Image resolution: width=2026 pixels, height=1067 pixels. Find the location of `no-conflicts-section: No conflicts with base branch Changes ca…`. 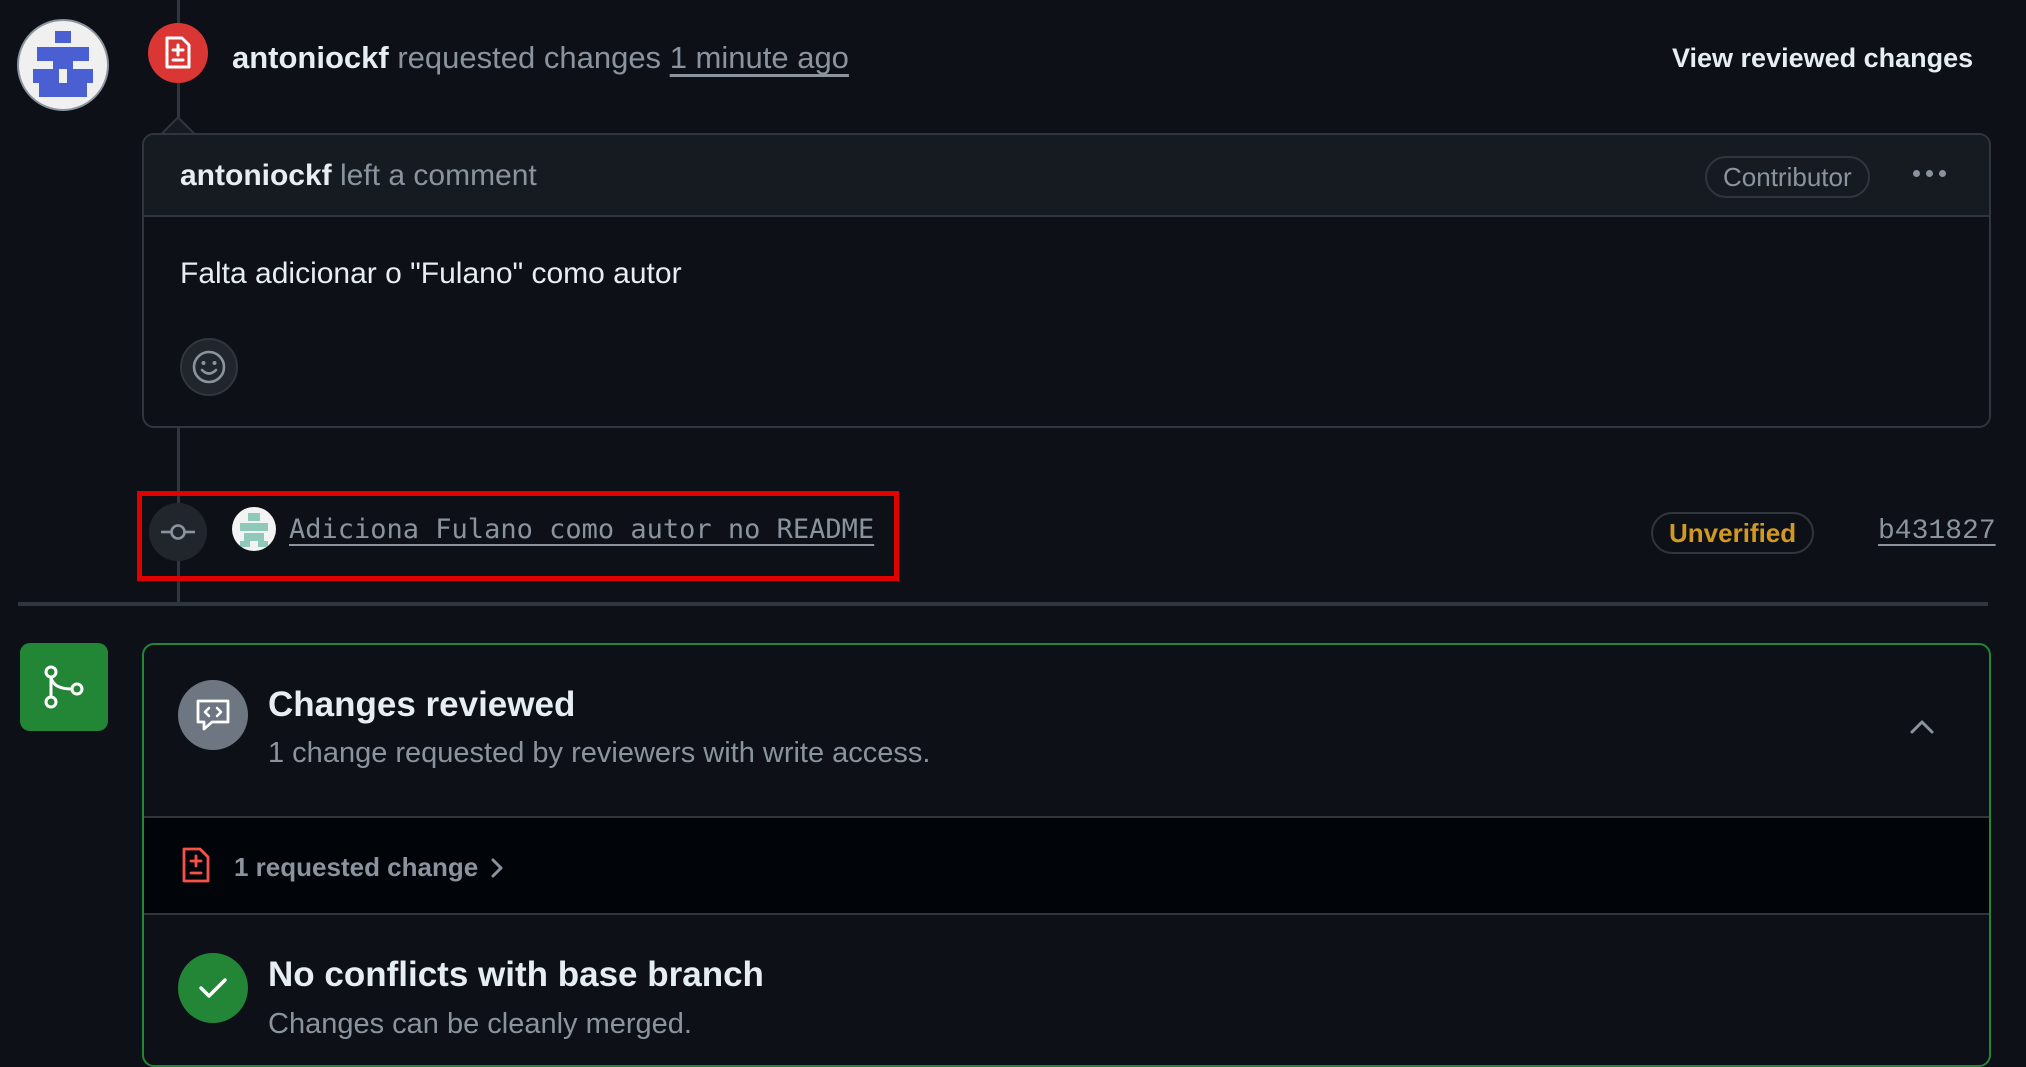

no-conflicts-section: No conflicts with base branch Changes ca… is located at coordinates (1066, 990).